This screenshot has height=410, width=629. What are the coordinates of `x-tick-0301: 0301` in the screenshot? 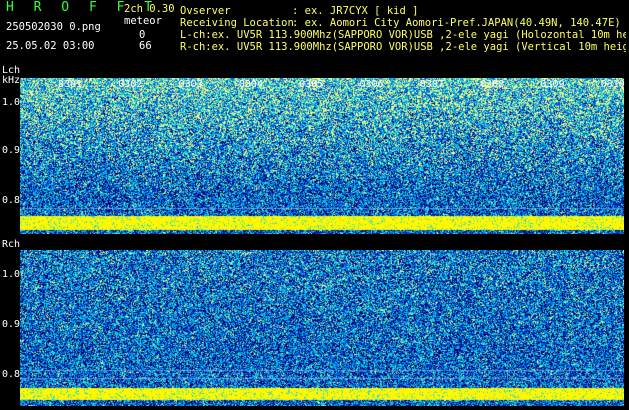 It's located at (70, 84).